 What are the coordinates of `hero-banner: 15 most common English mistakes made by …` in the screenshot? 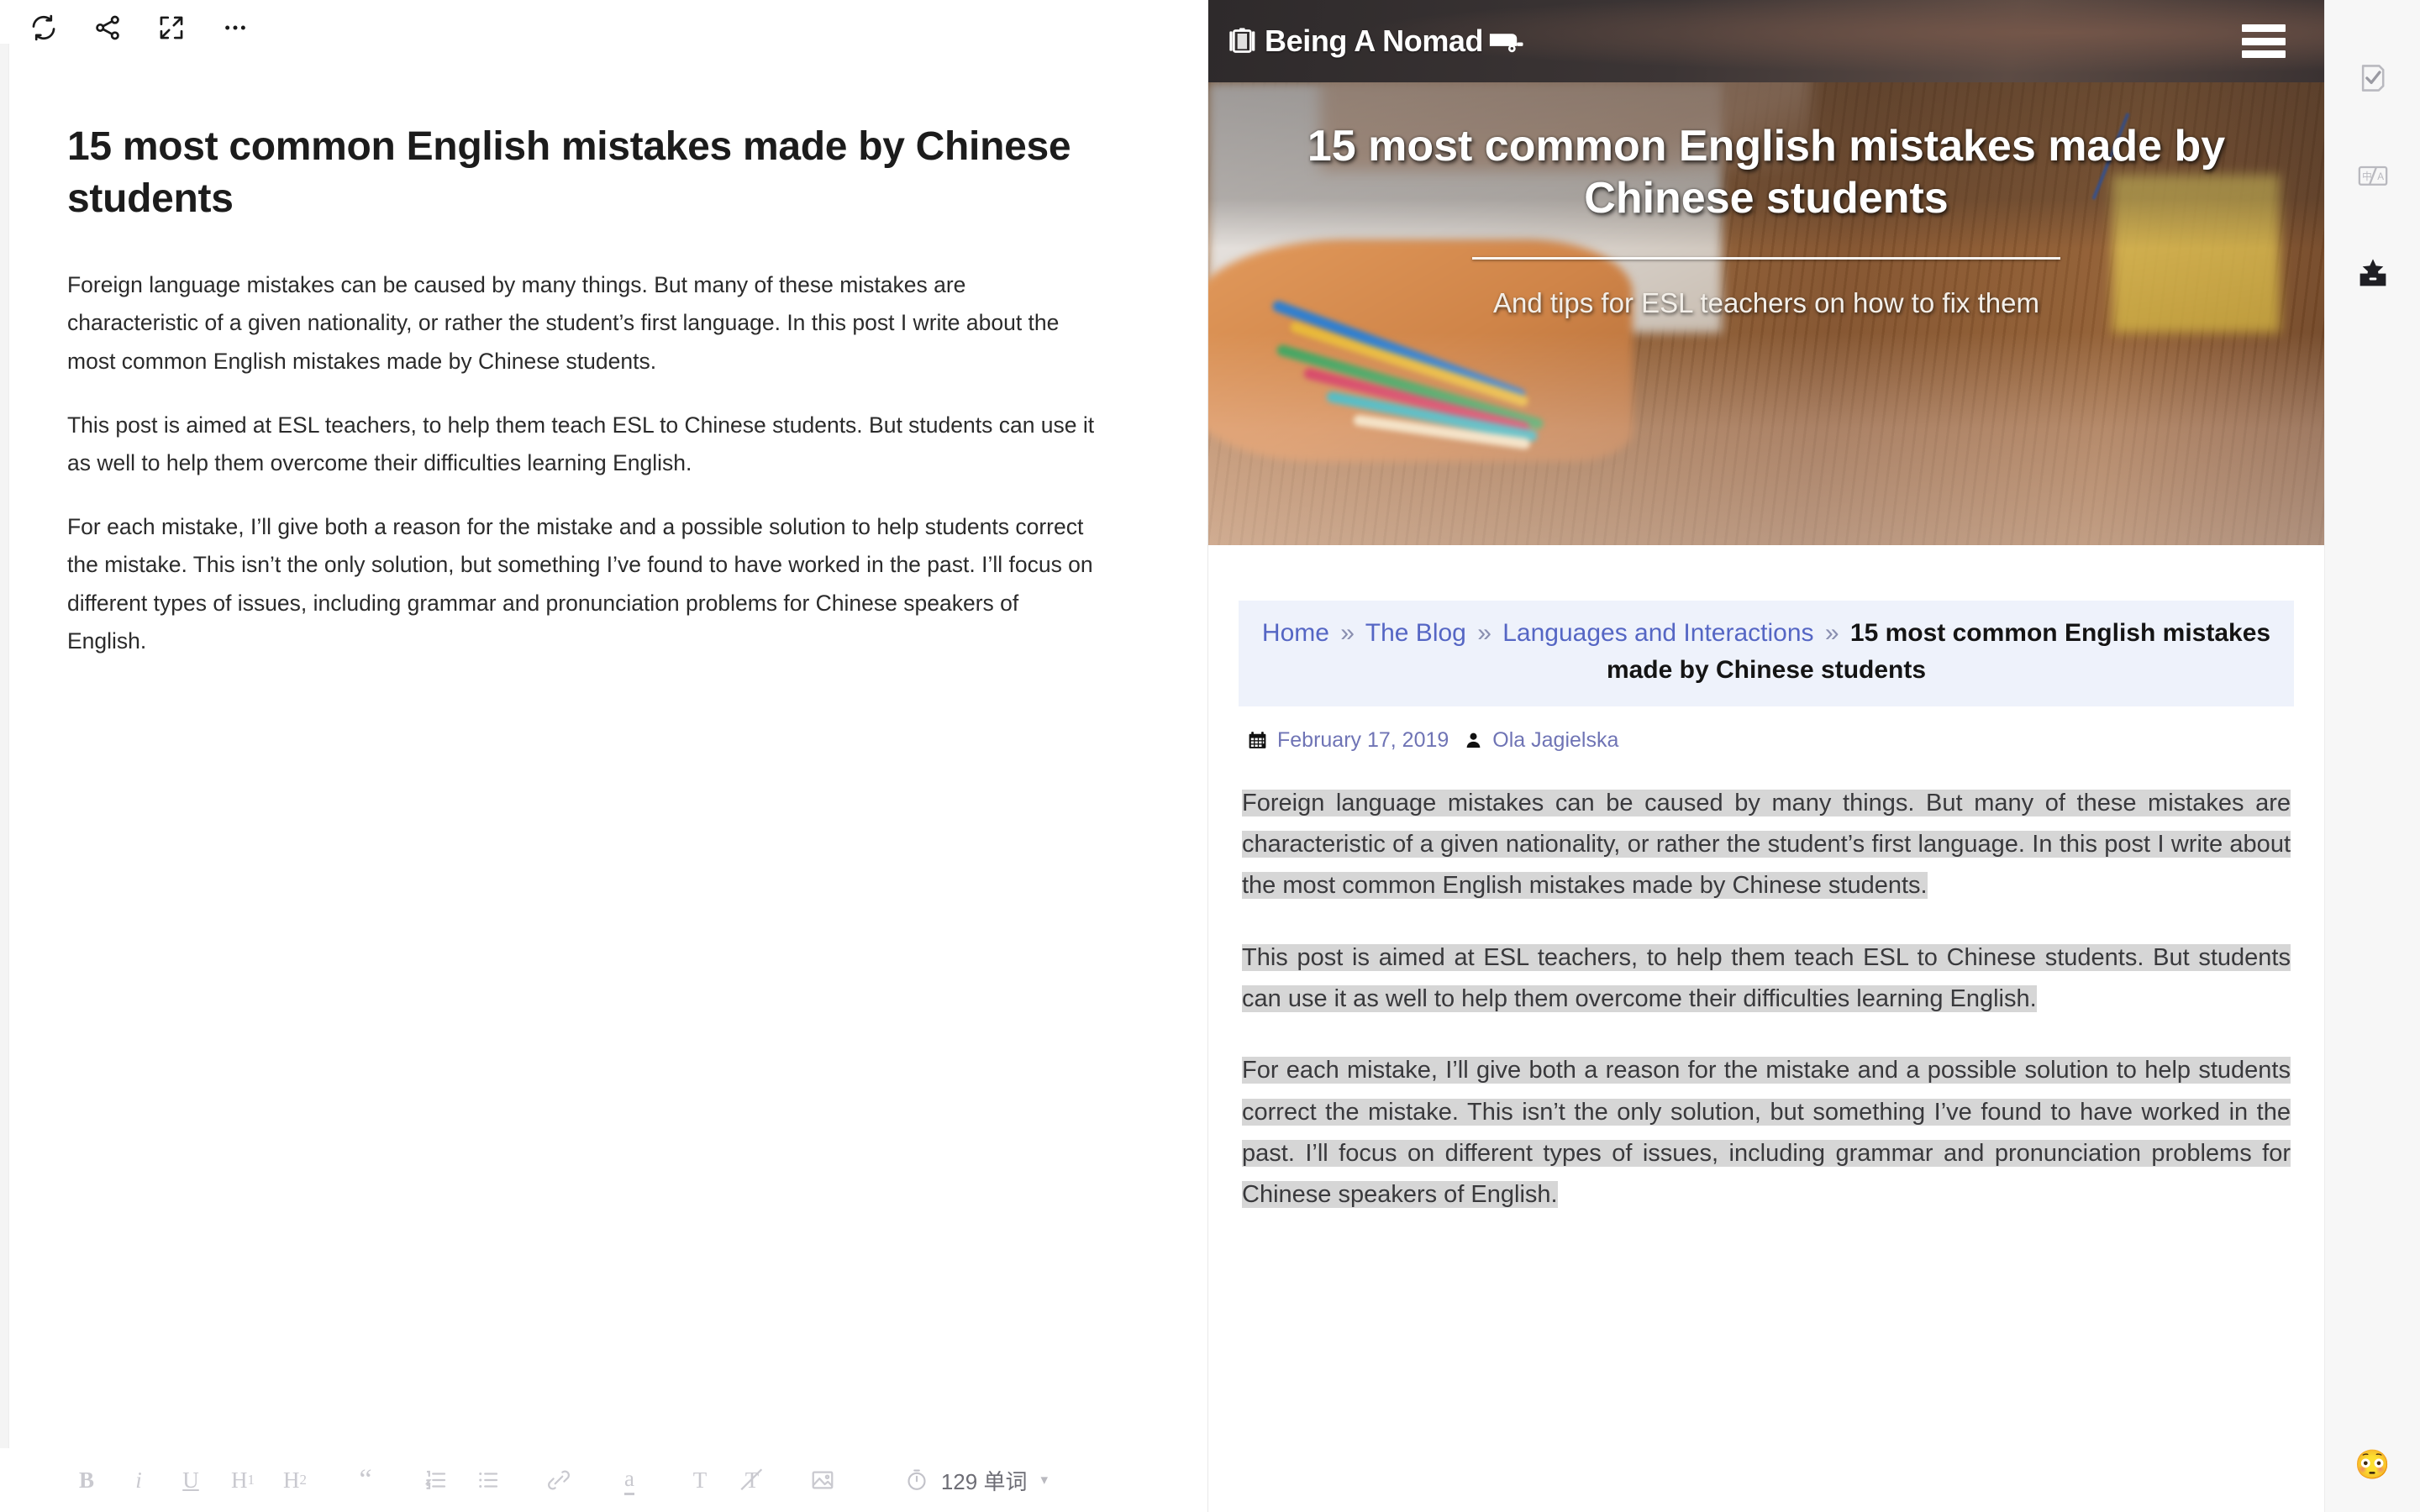 It's located at (1766, 313).